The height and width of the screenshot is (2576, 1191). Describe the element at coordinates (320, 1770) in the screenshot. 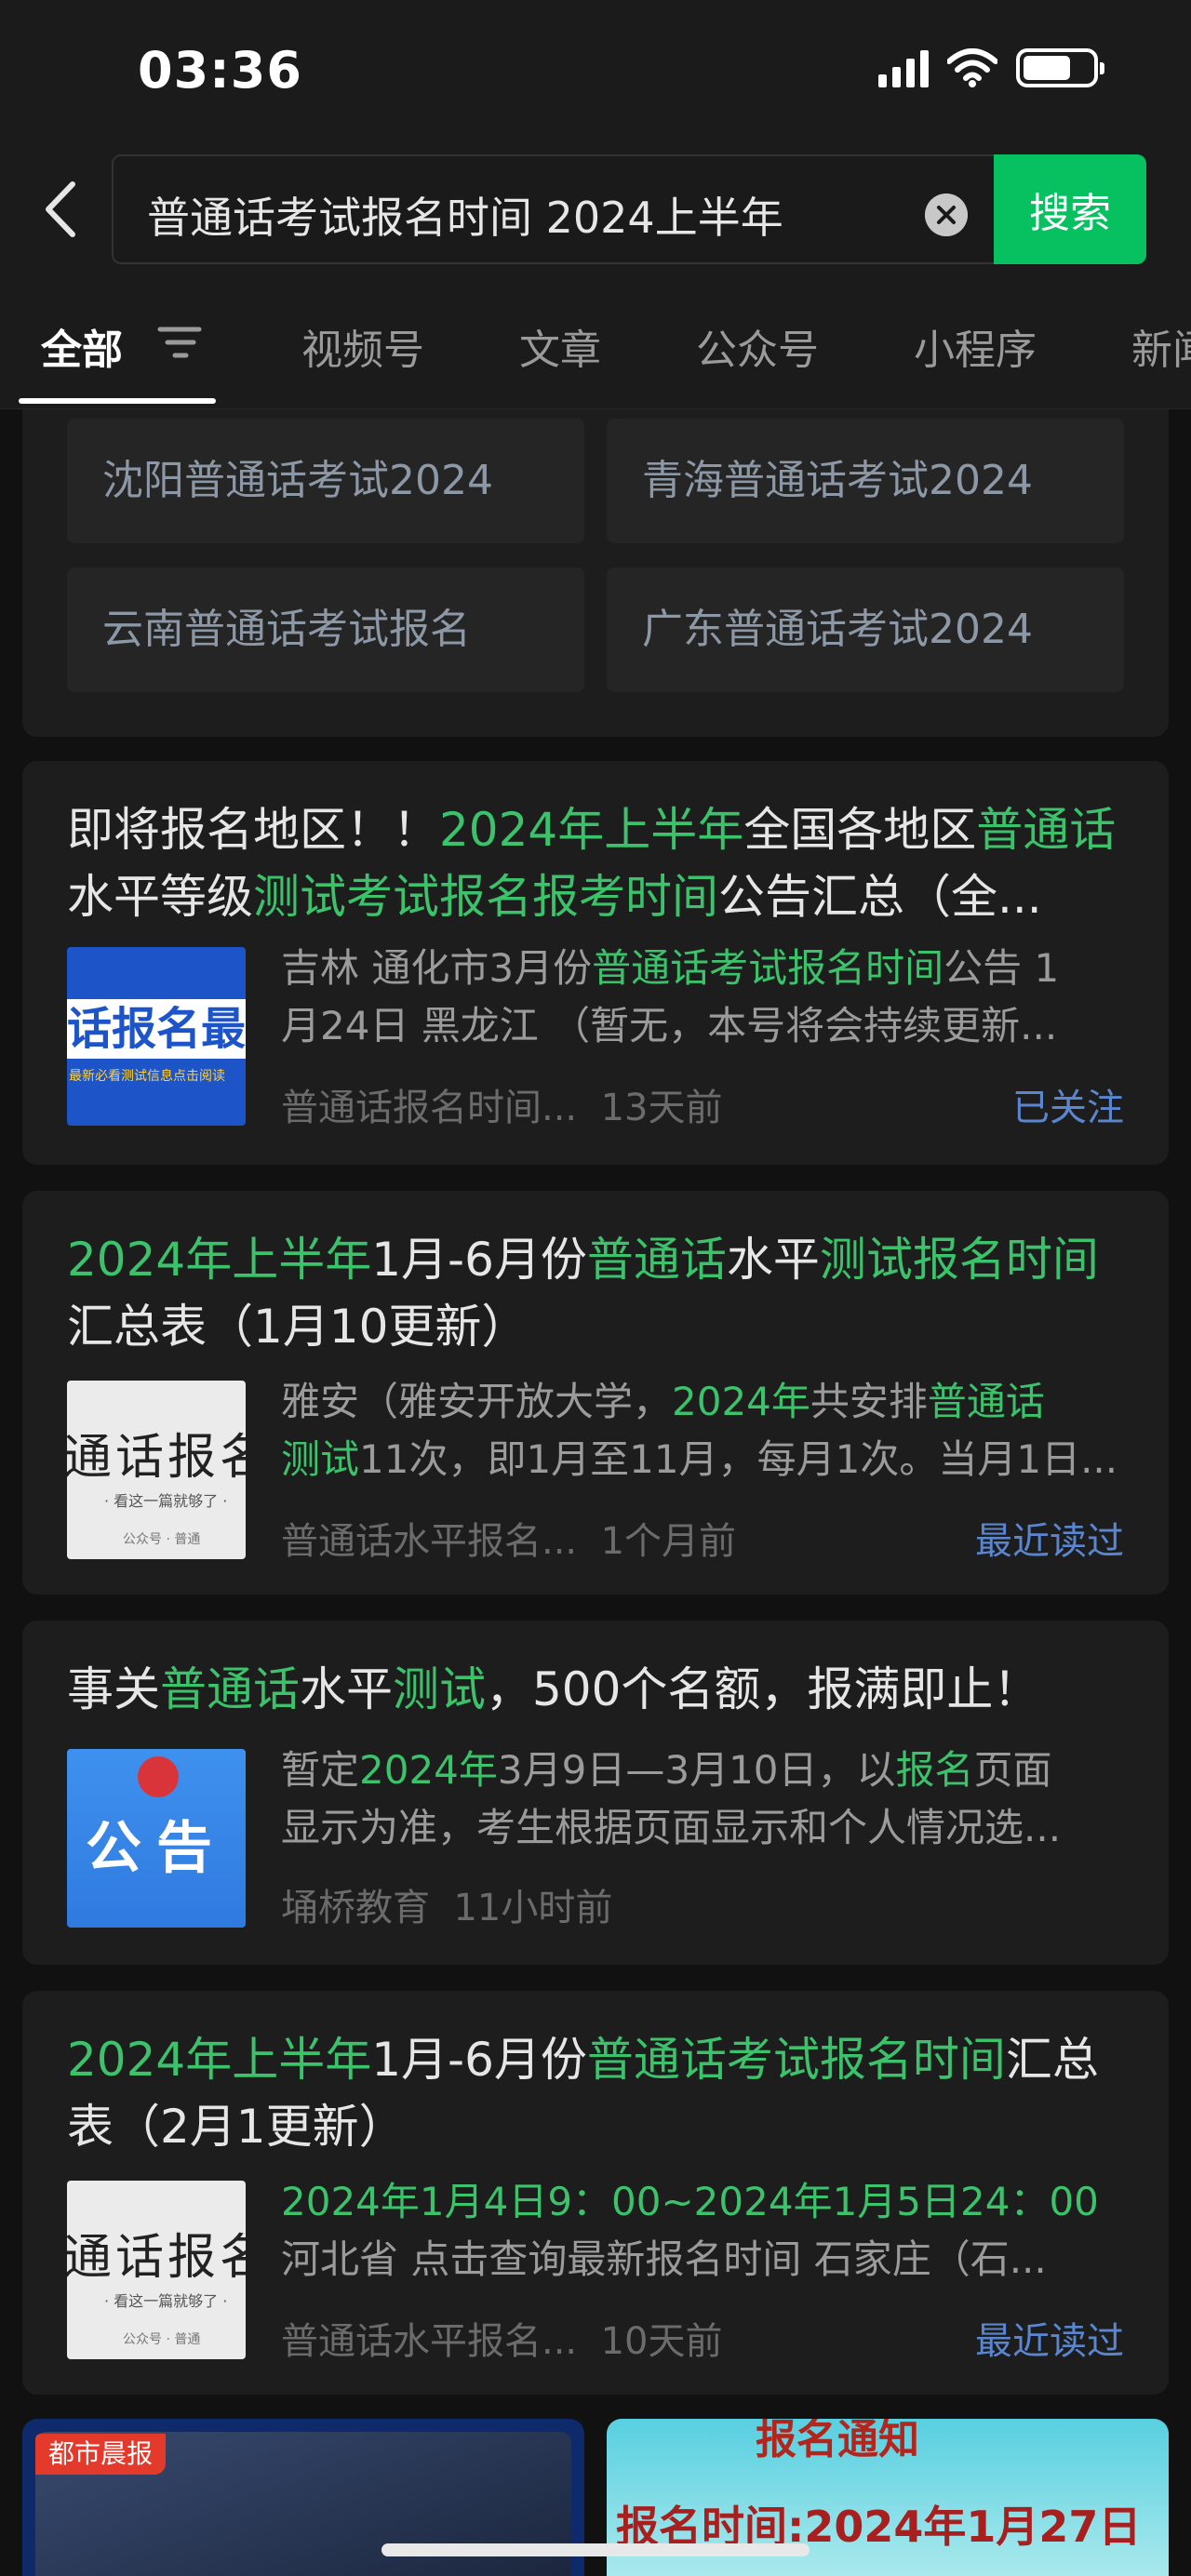

I see `text-segment: 暂定` at that location.